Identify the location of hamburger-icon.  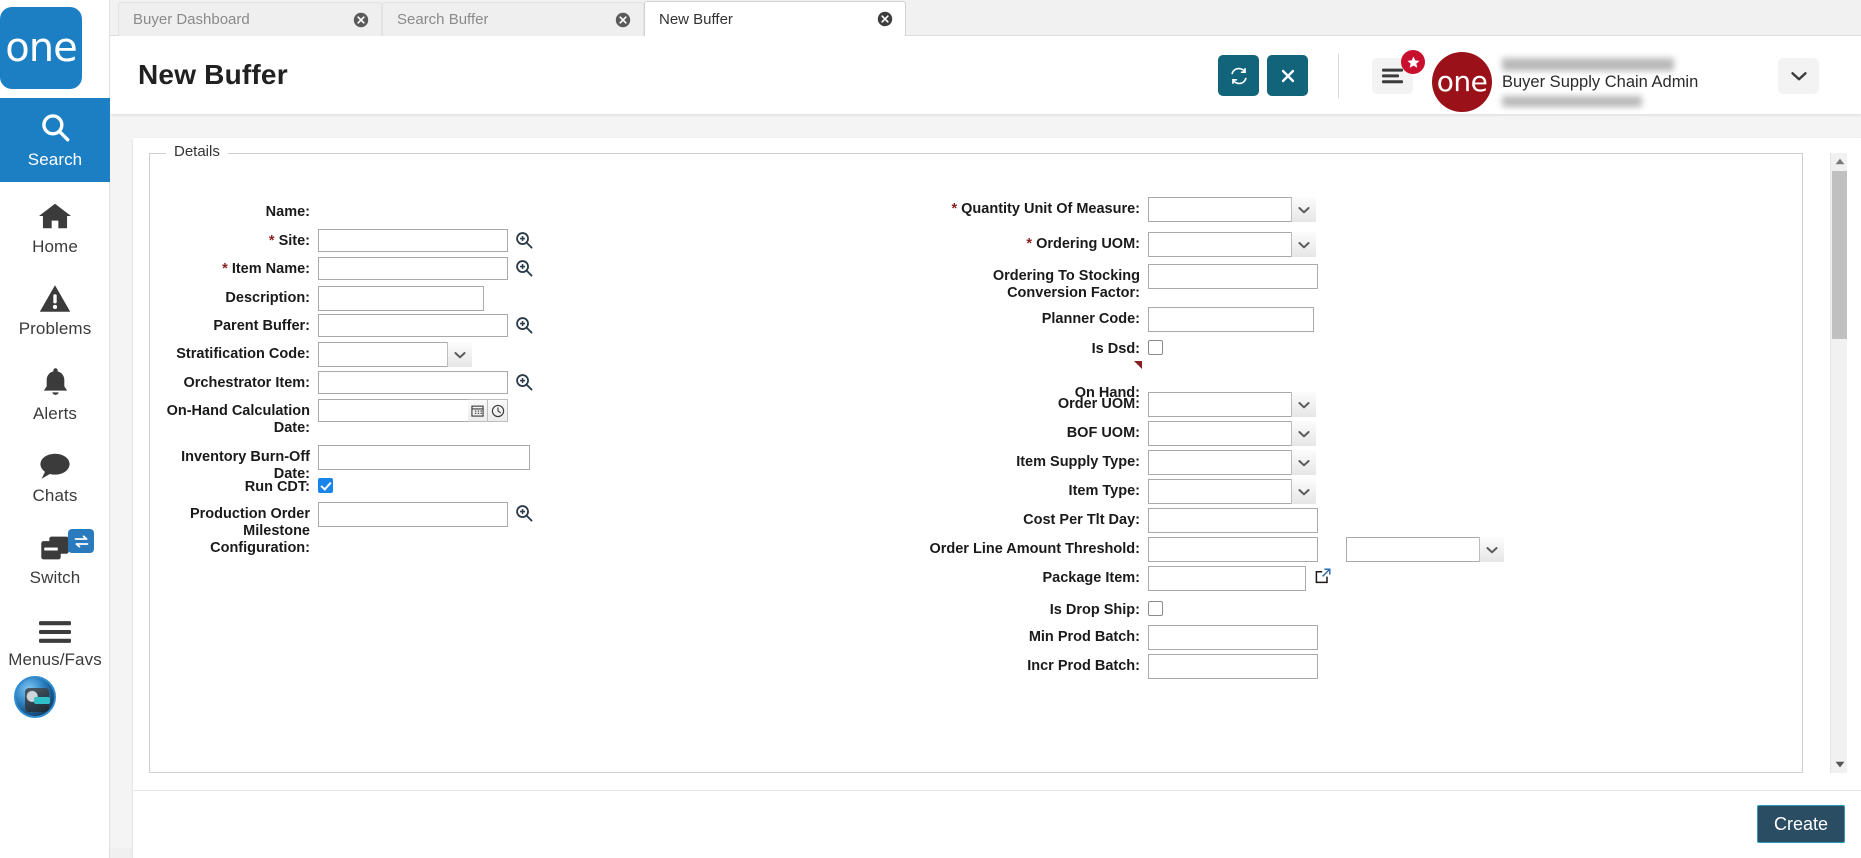
(55, 632).